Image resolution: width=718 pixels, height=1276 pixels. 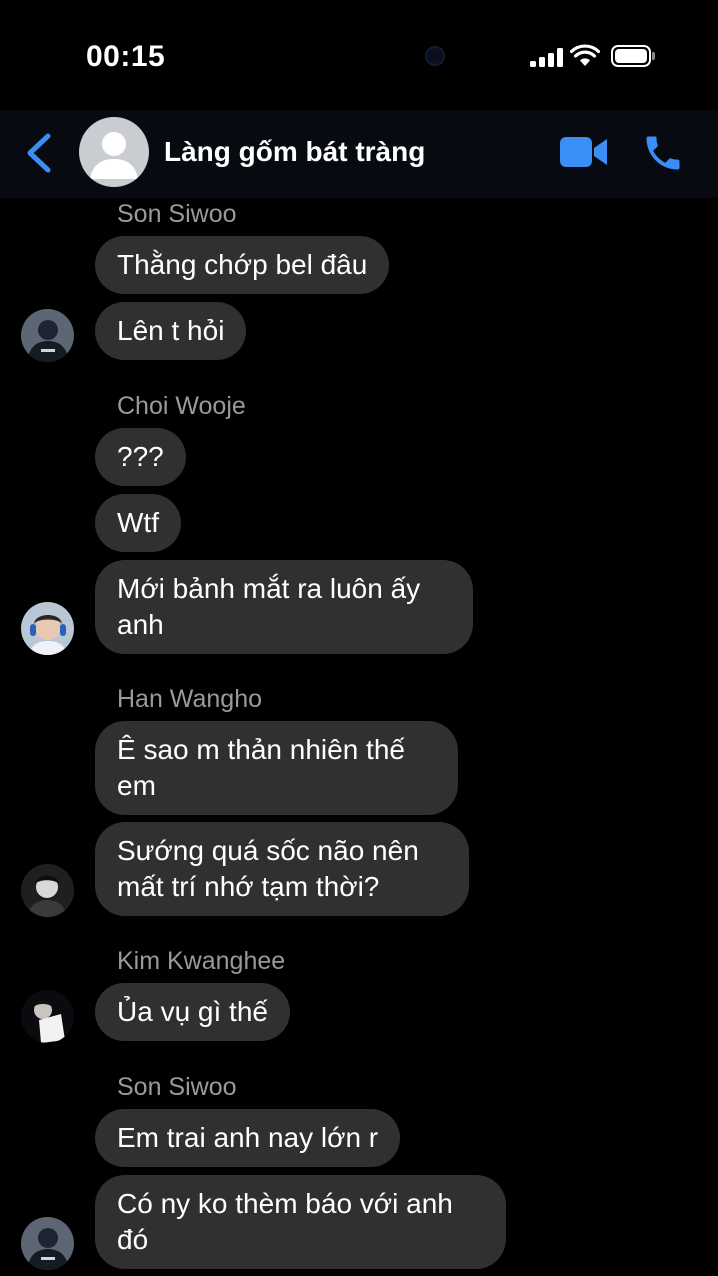 I want to click on message-bubble: Lên t hỏi, so click(x=171, y=331).